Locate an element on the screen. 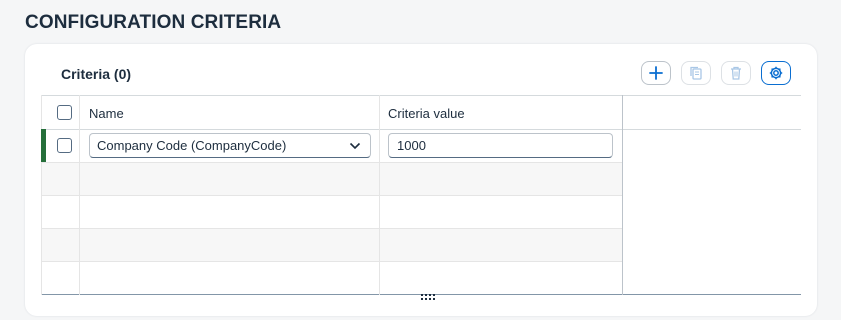 This screenshot has height=320, width=841. name-select: Company Code (CompanyCode) is located at coordinates (230, 145).